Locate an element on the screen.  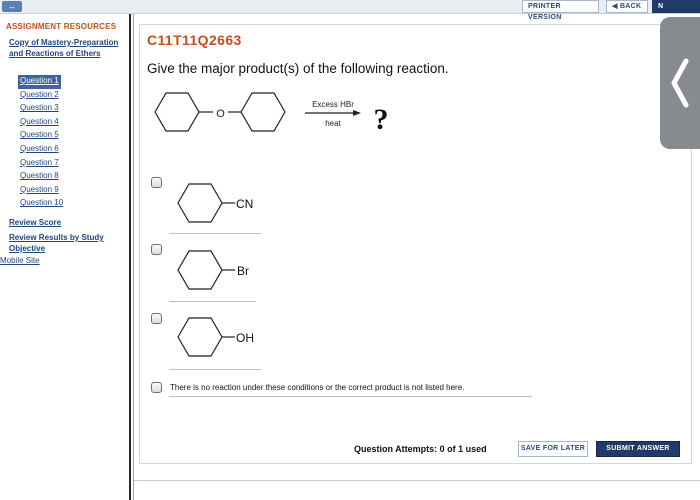
question-link: Question 9 is located at coordinates (41, 191).